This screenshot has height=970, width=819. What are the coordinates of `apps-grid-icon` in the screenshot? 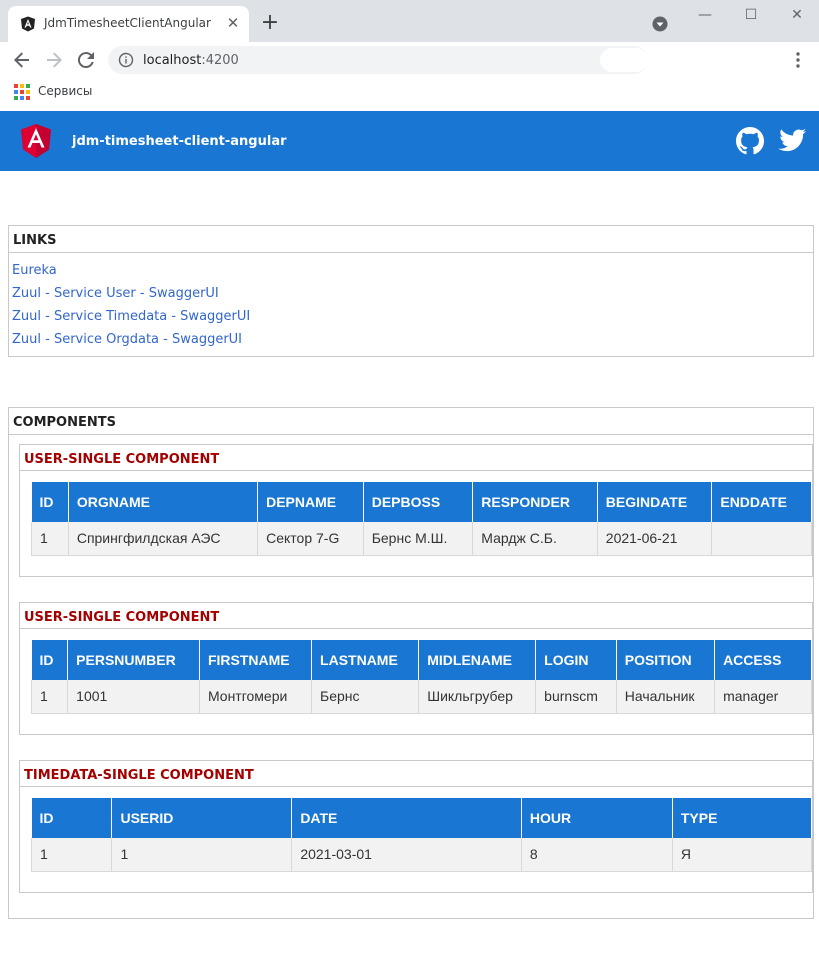 It's located at (22, 92).